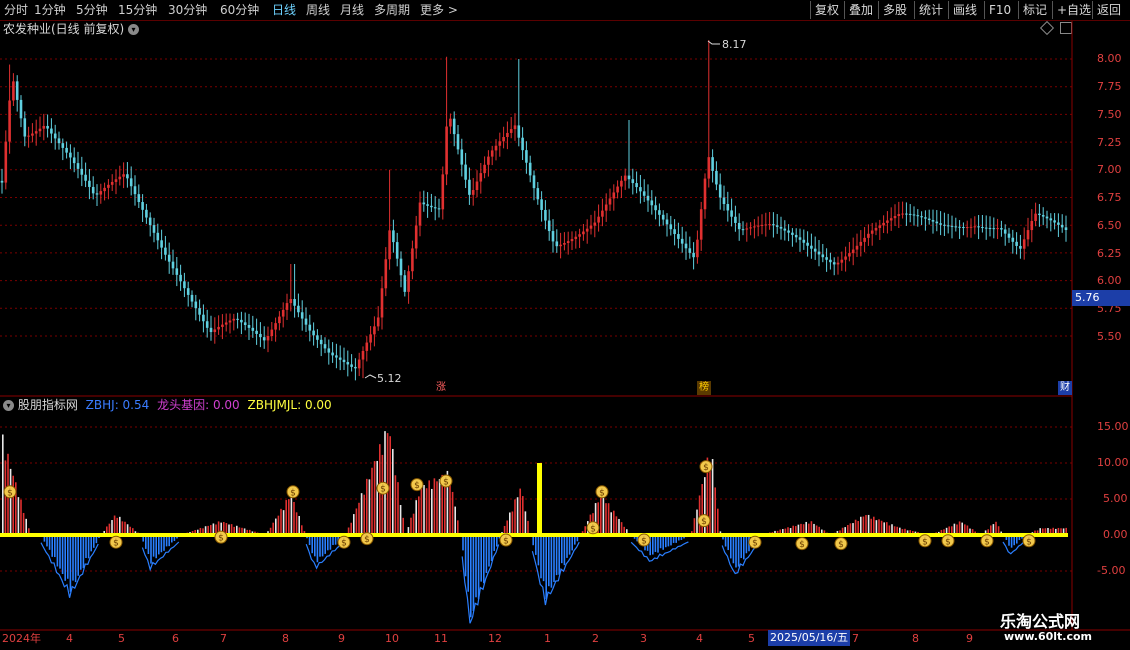 The height and width of the screenshot is (650, 1130). What do you see at coordinates (352, 10) in the screenshot?
I see `tab-monthly: 月线` at bounding box center [352, 10].